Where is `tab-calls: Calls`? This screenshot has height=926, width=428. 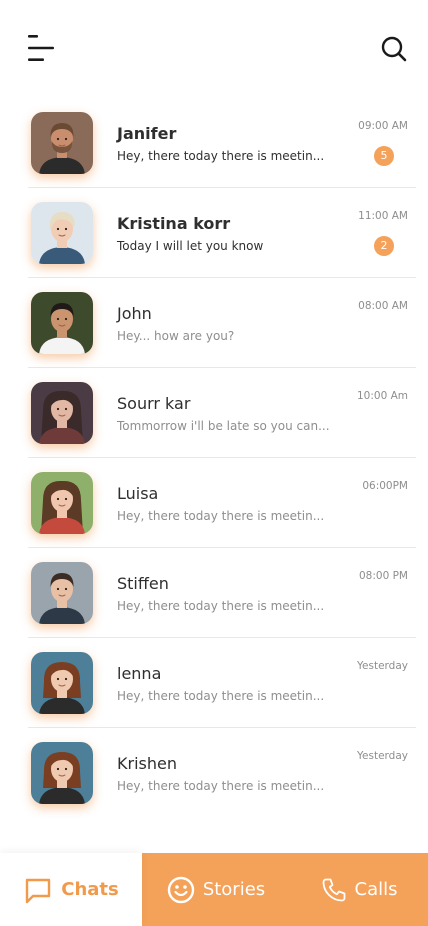 tab-calls: Calls is located at coordinates (359, 889).